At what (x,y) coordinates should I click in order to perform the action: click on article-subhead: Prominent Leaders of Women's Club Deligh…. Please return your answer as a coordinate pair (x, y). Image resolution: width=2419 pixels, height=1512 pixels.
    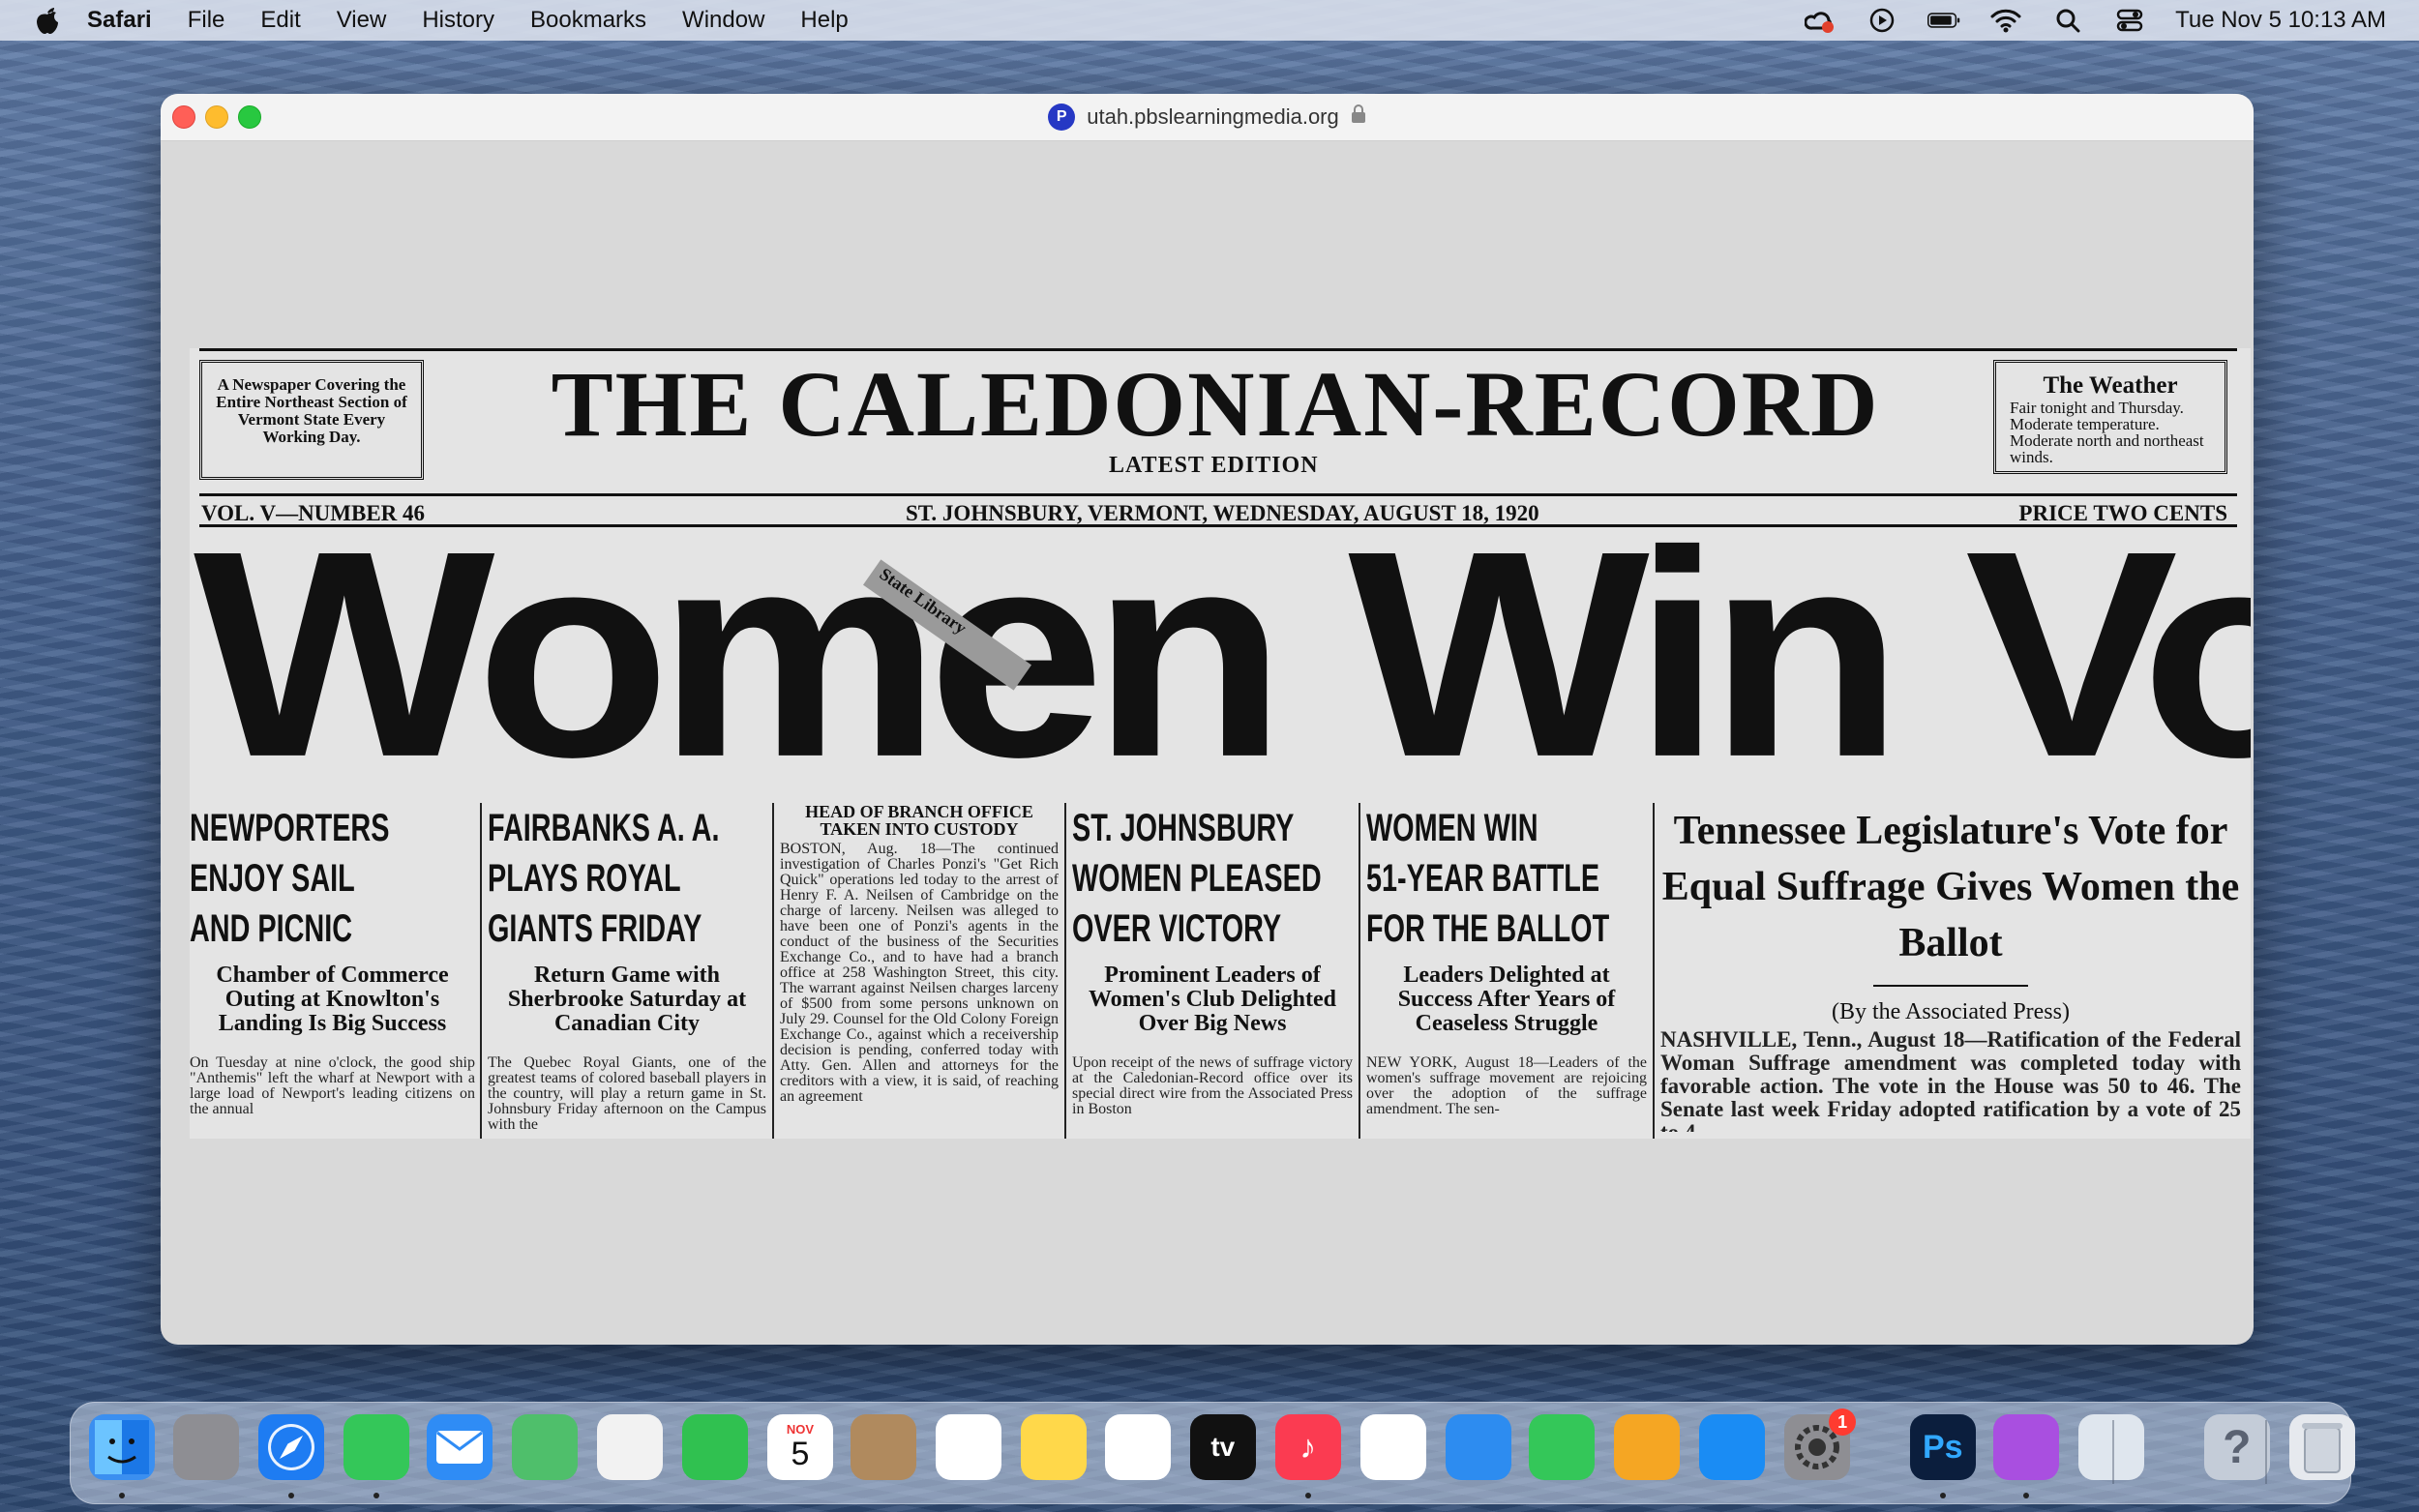
    Looking at the image, I should click on (1212, 1000).